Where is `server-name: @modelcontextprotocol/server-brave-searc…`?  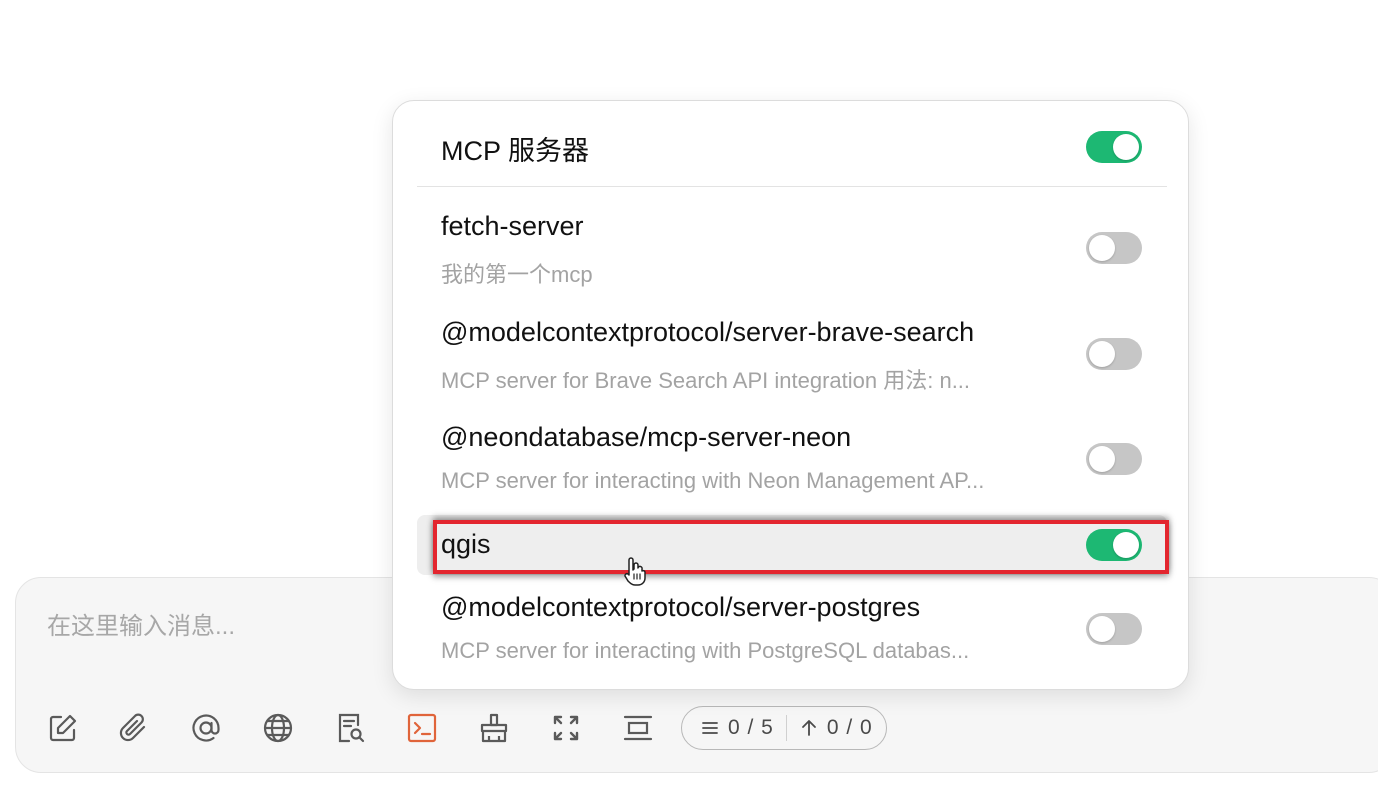
server-name: @modelcontextprotocol/server-brave-searc… is located at coordinates (708, 332).